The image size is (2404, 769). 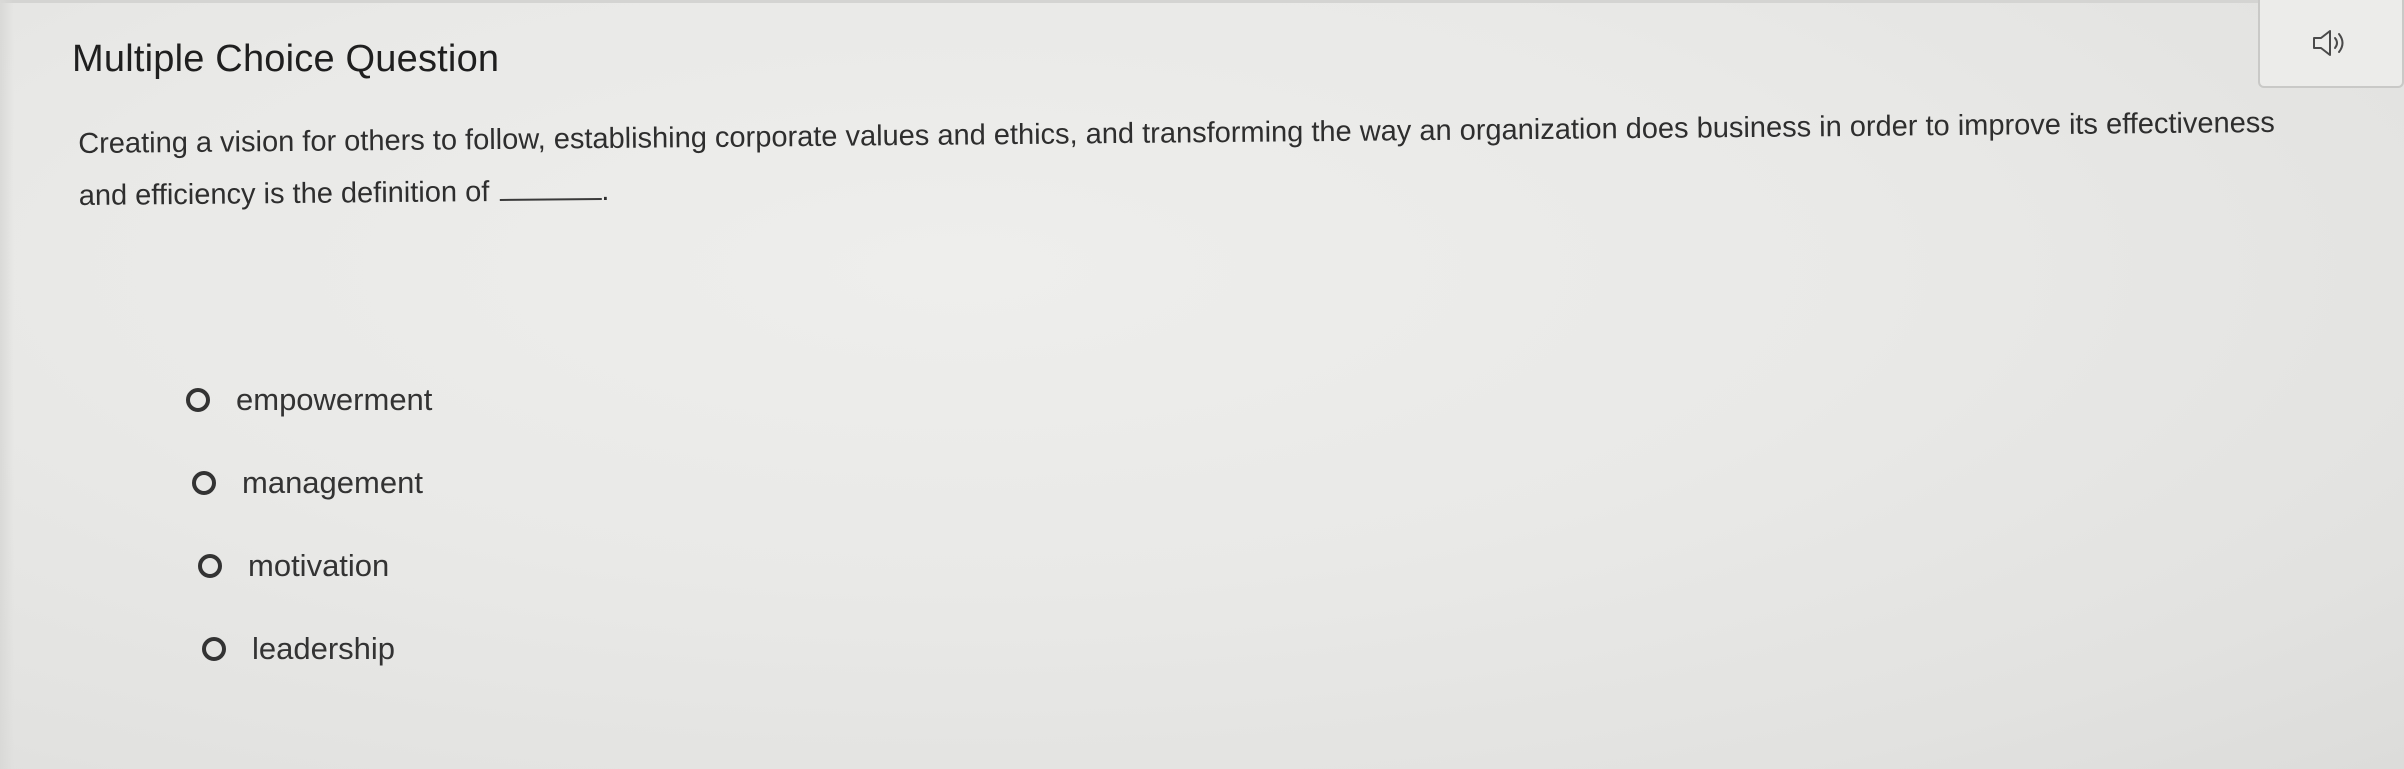 I want to click on choice-label: empowerment, so click(x=334, y=399).